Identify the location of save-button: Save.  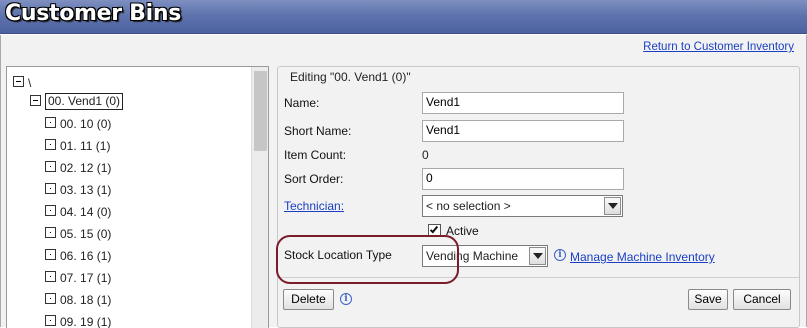
(708, 299).